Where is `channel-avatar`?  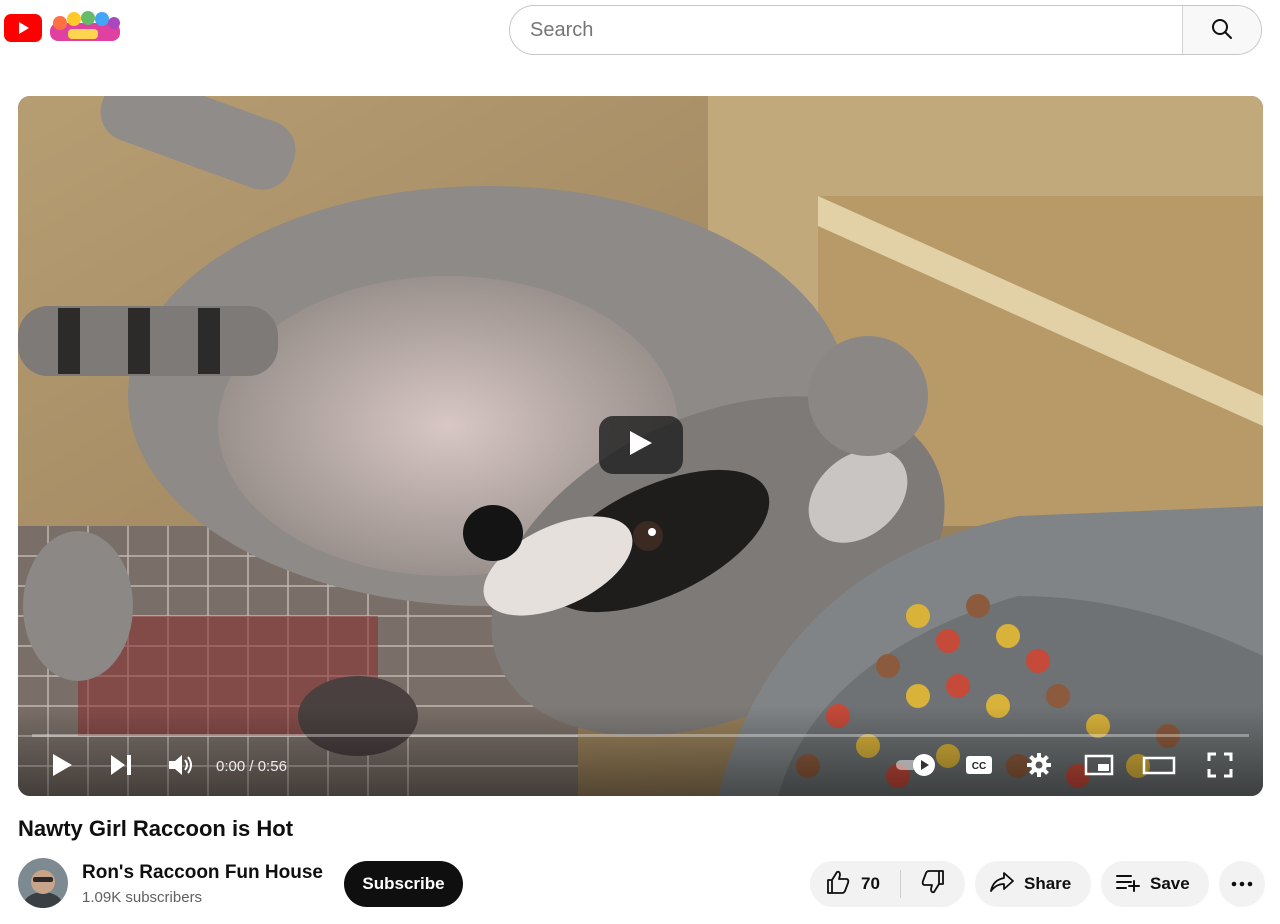 channel-avatar is located at coordinates (43, 883).